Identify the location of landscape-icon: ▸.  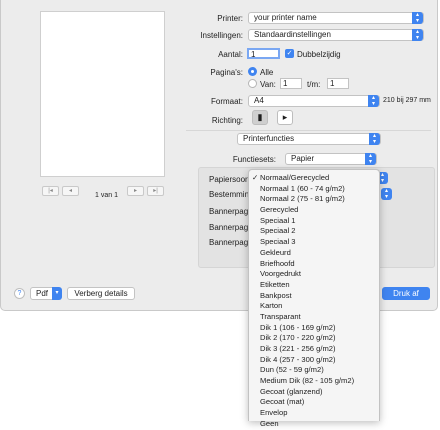
(285, 117).